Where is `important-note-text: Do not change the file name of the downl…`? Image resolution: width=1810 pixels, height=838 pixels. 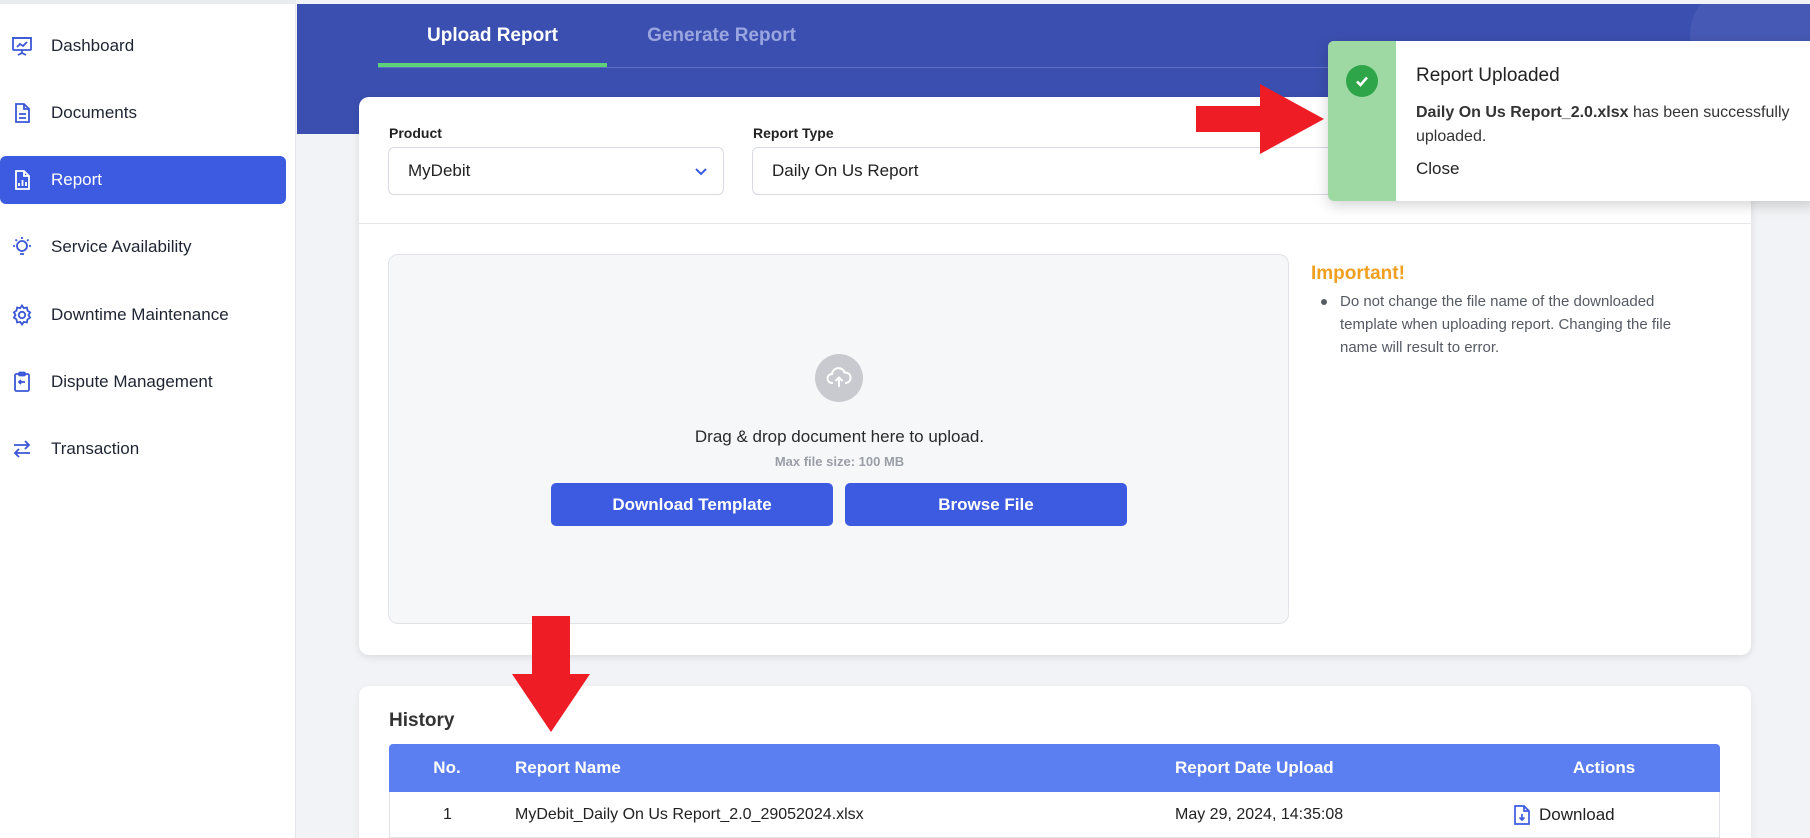
important-note-text: Do not change the file name of the downl… is located at coordinates (1506, 324).